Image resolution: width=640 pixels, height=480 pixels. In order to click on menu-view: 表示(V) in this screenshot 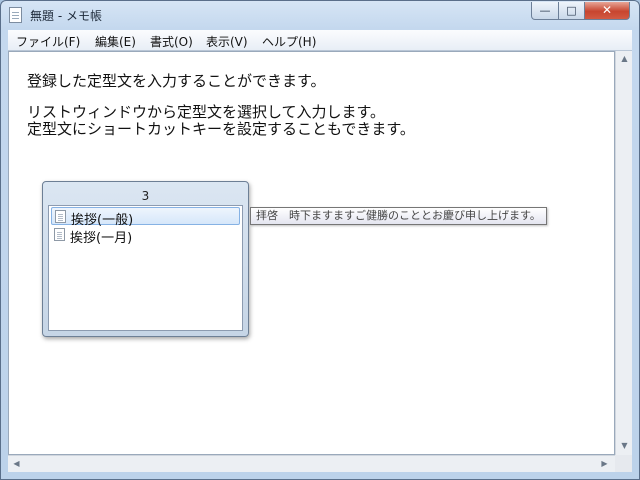, I will do `click(227, 41)`.